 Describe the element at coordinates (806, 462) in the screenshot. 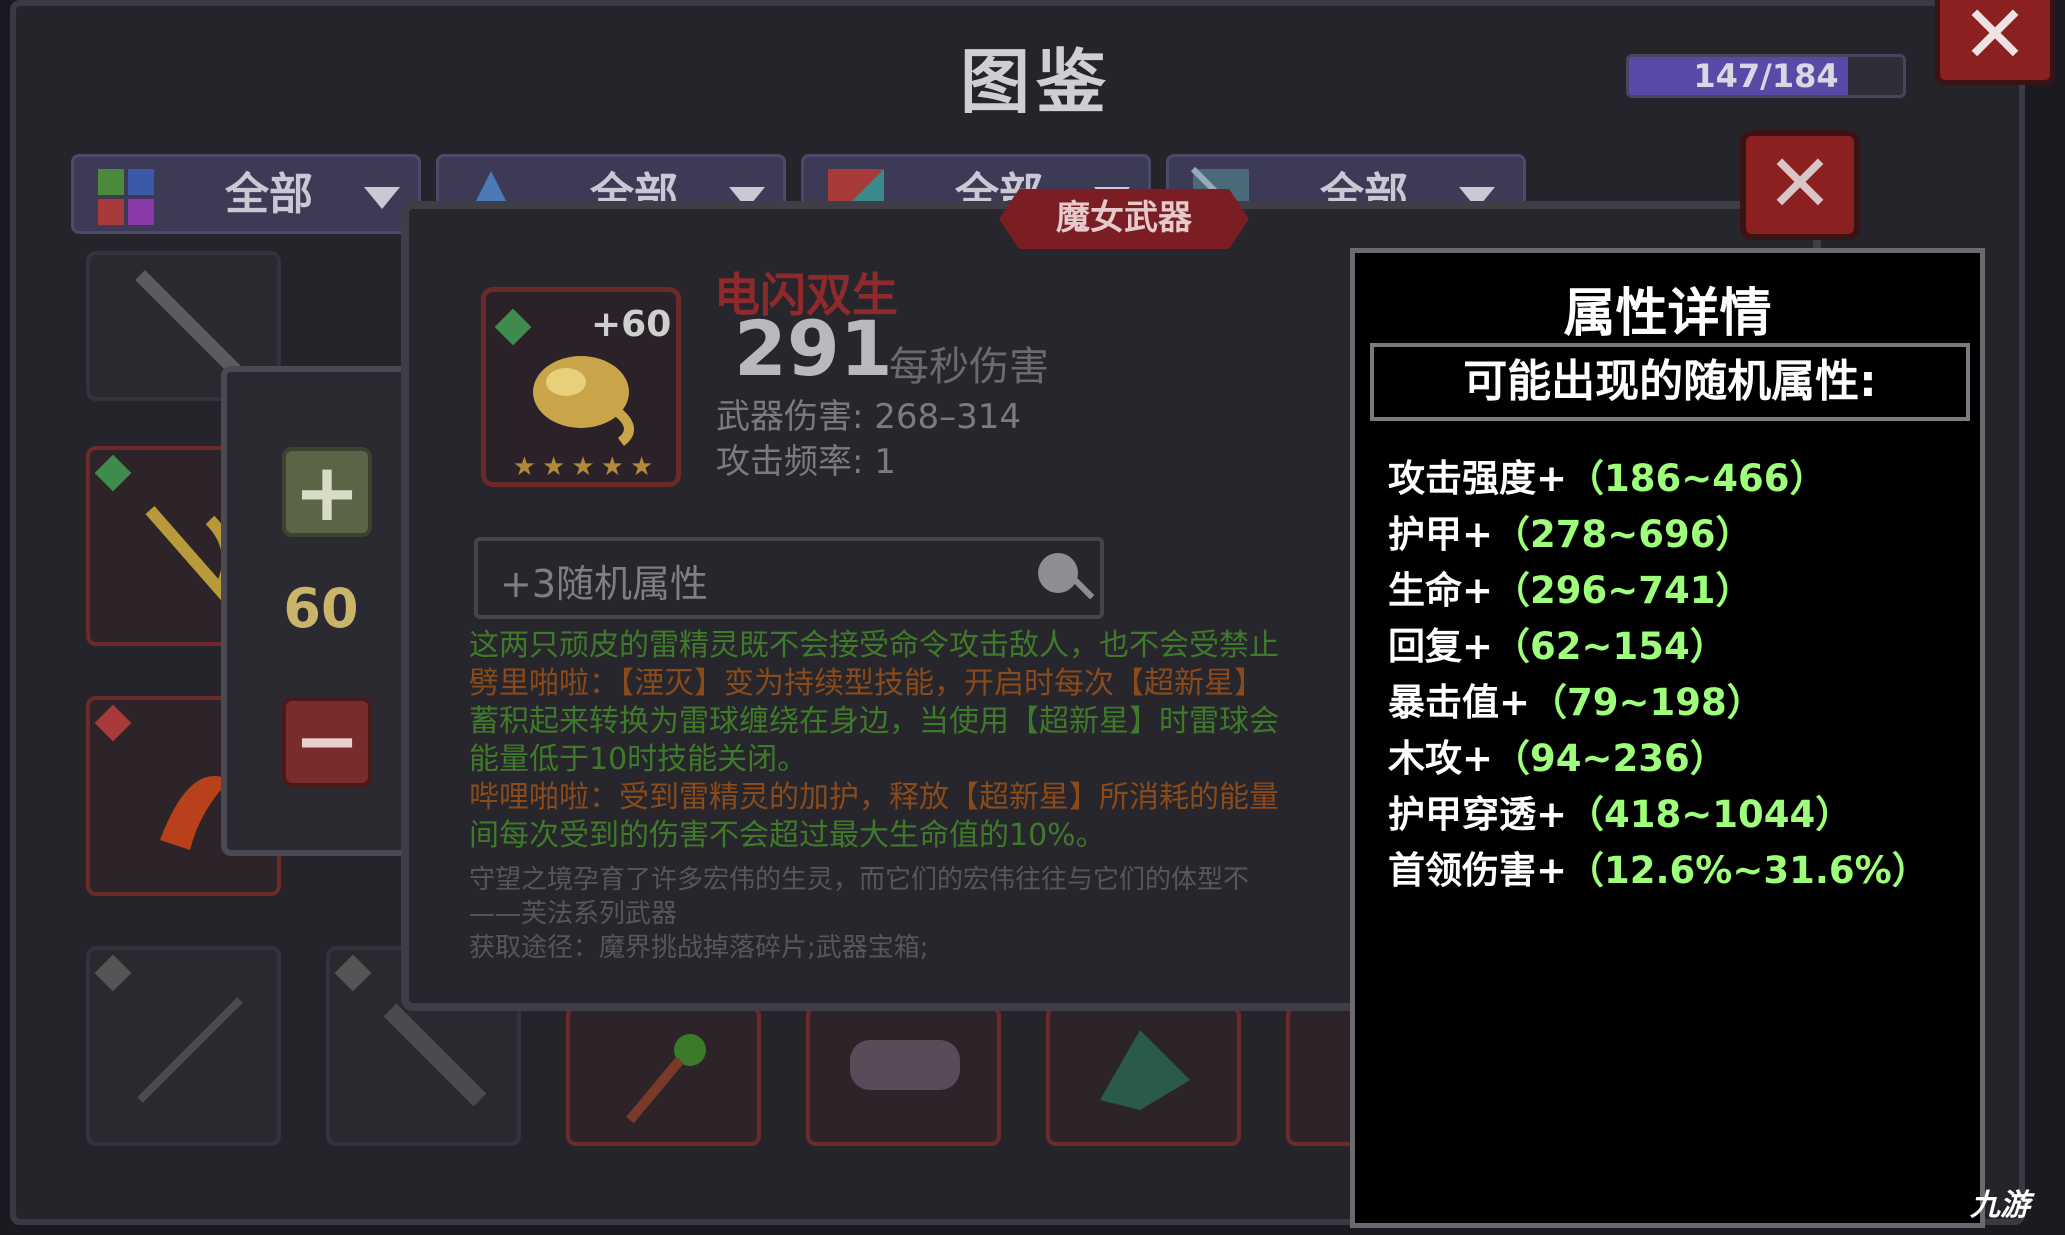

I see `weapon-attack-rate: 攻击频率: 1` at that location.